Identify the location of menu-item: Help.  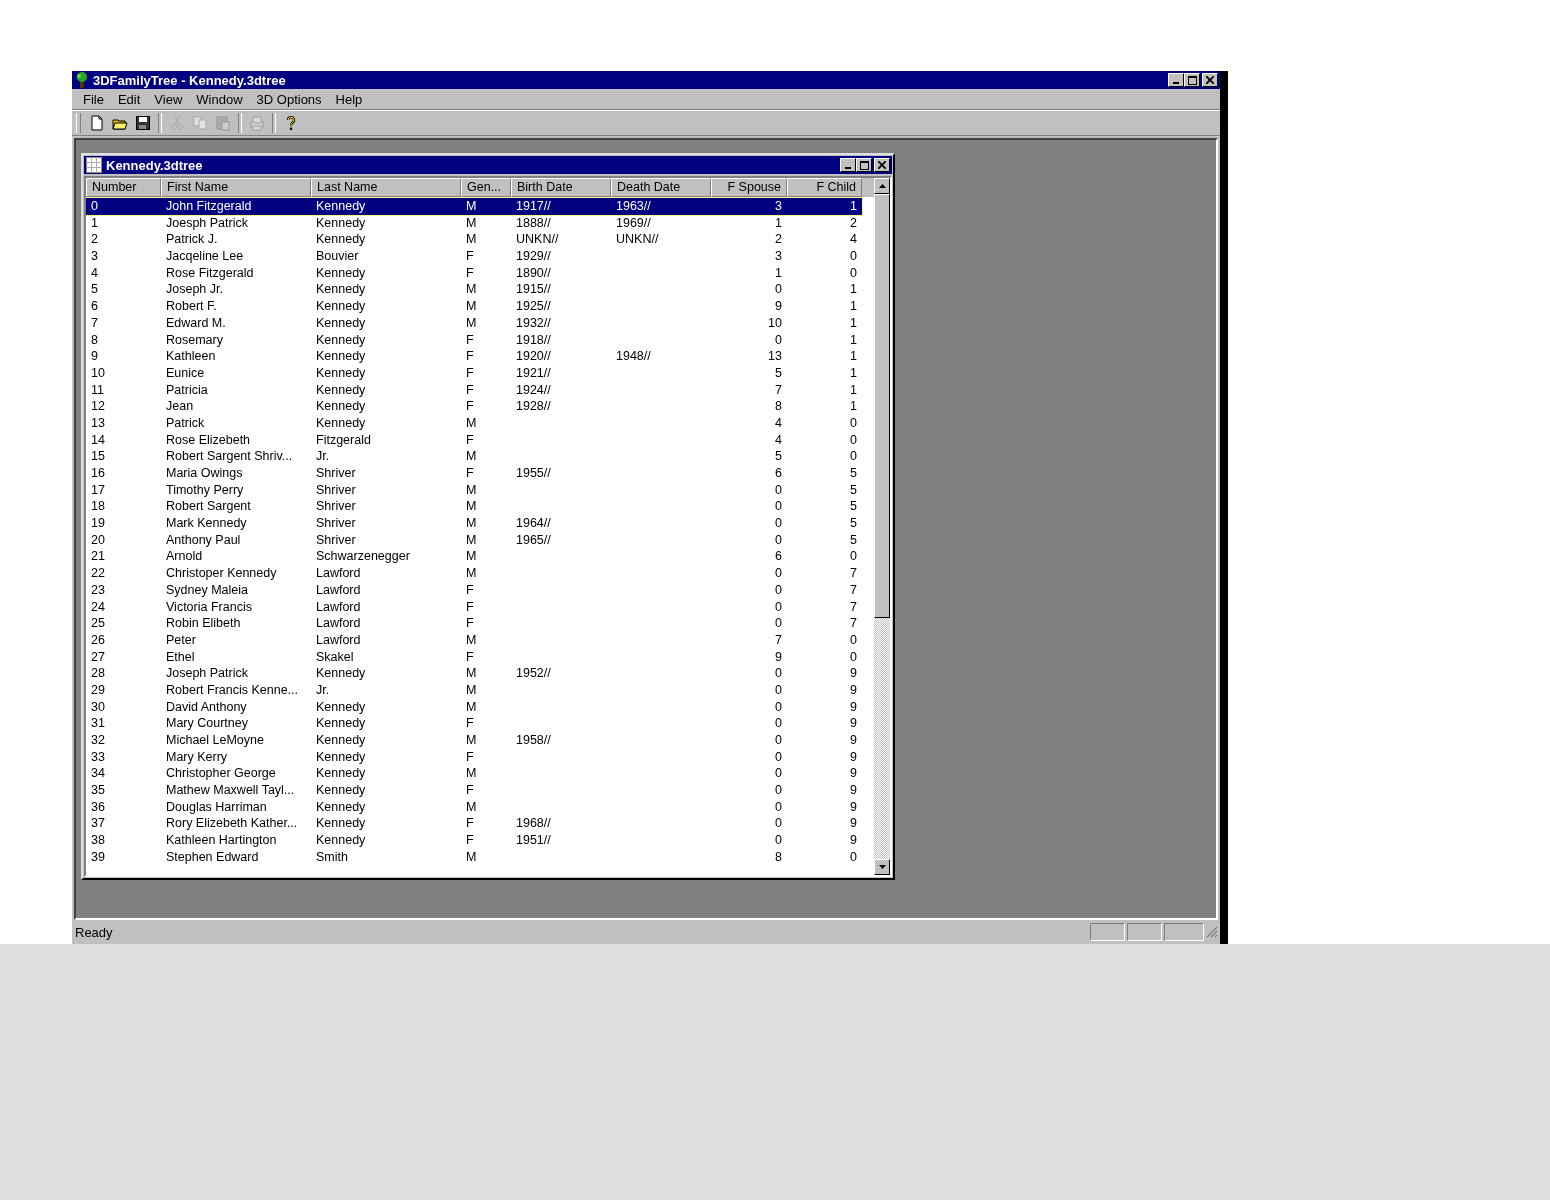
(349, 99).